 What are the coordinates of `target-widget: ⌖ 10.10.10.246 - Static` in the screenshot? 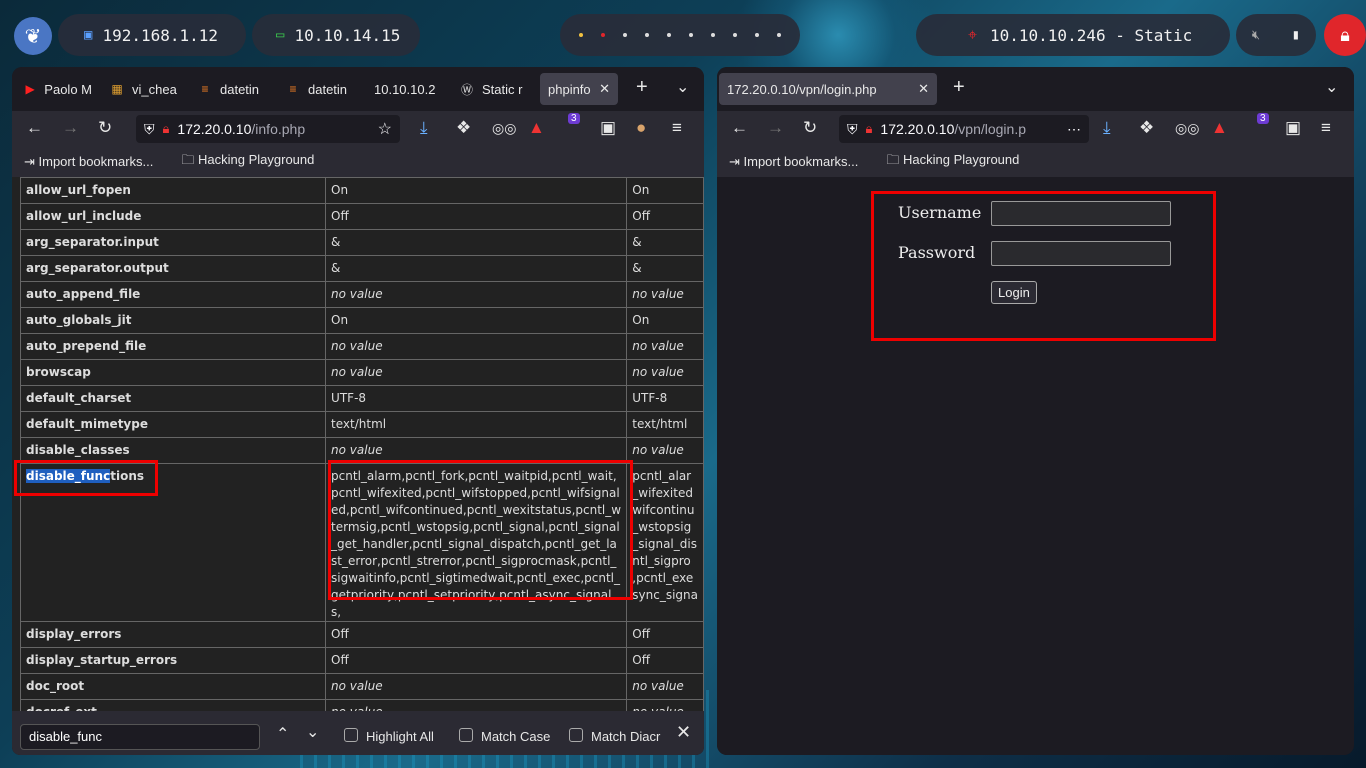 It's located at (1073, 35).